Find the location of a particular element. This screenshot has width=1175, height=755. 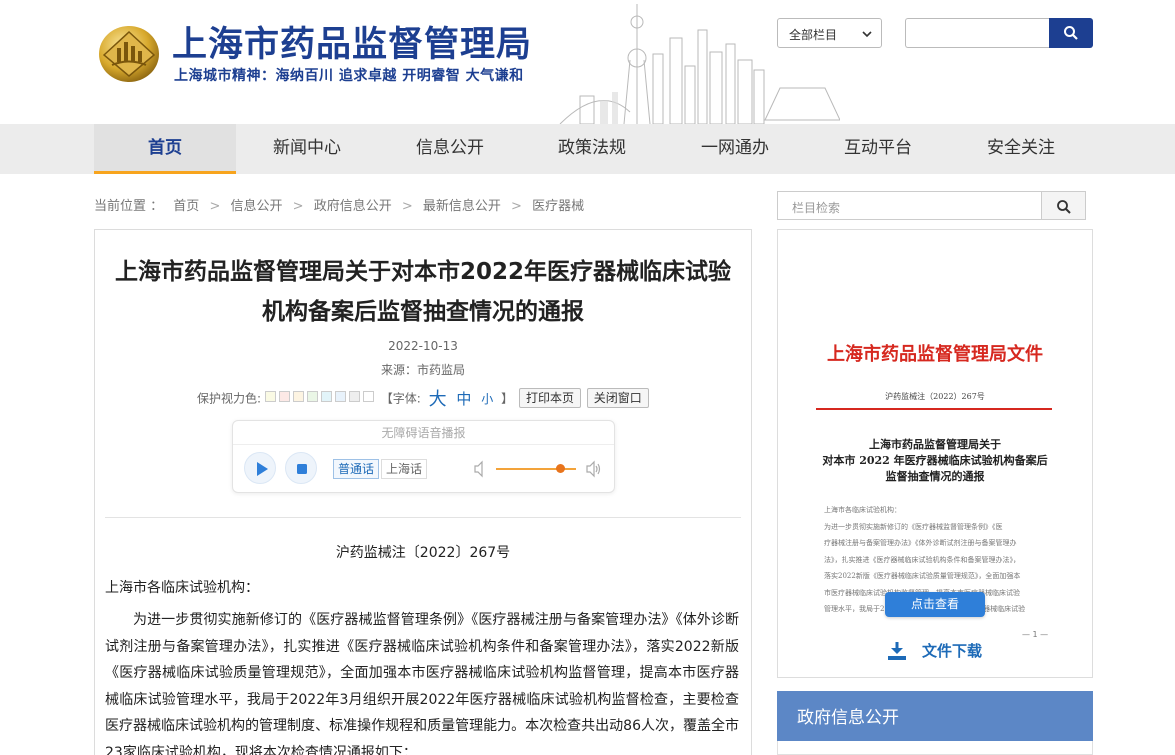

eye-protect-label: 保护视力色: is located at coordinates (229, 398).